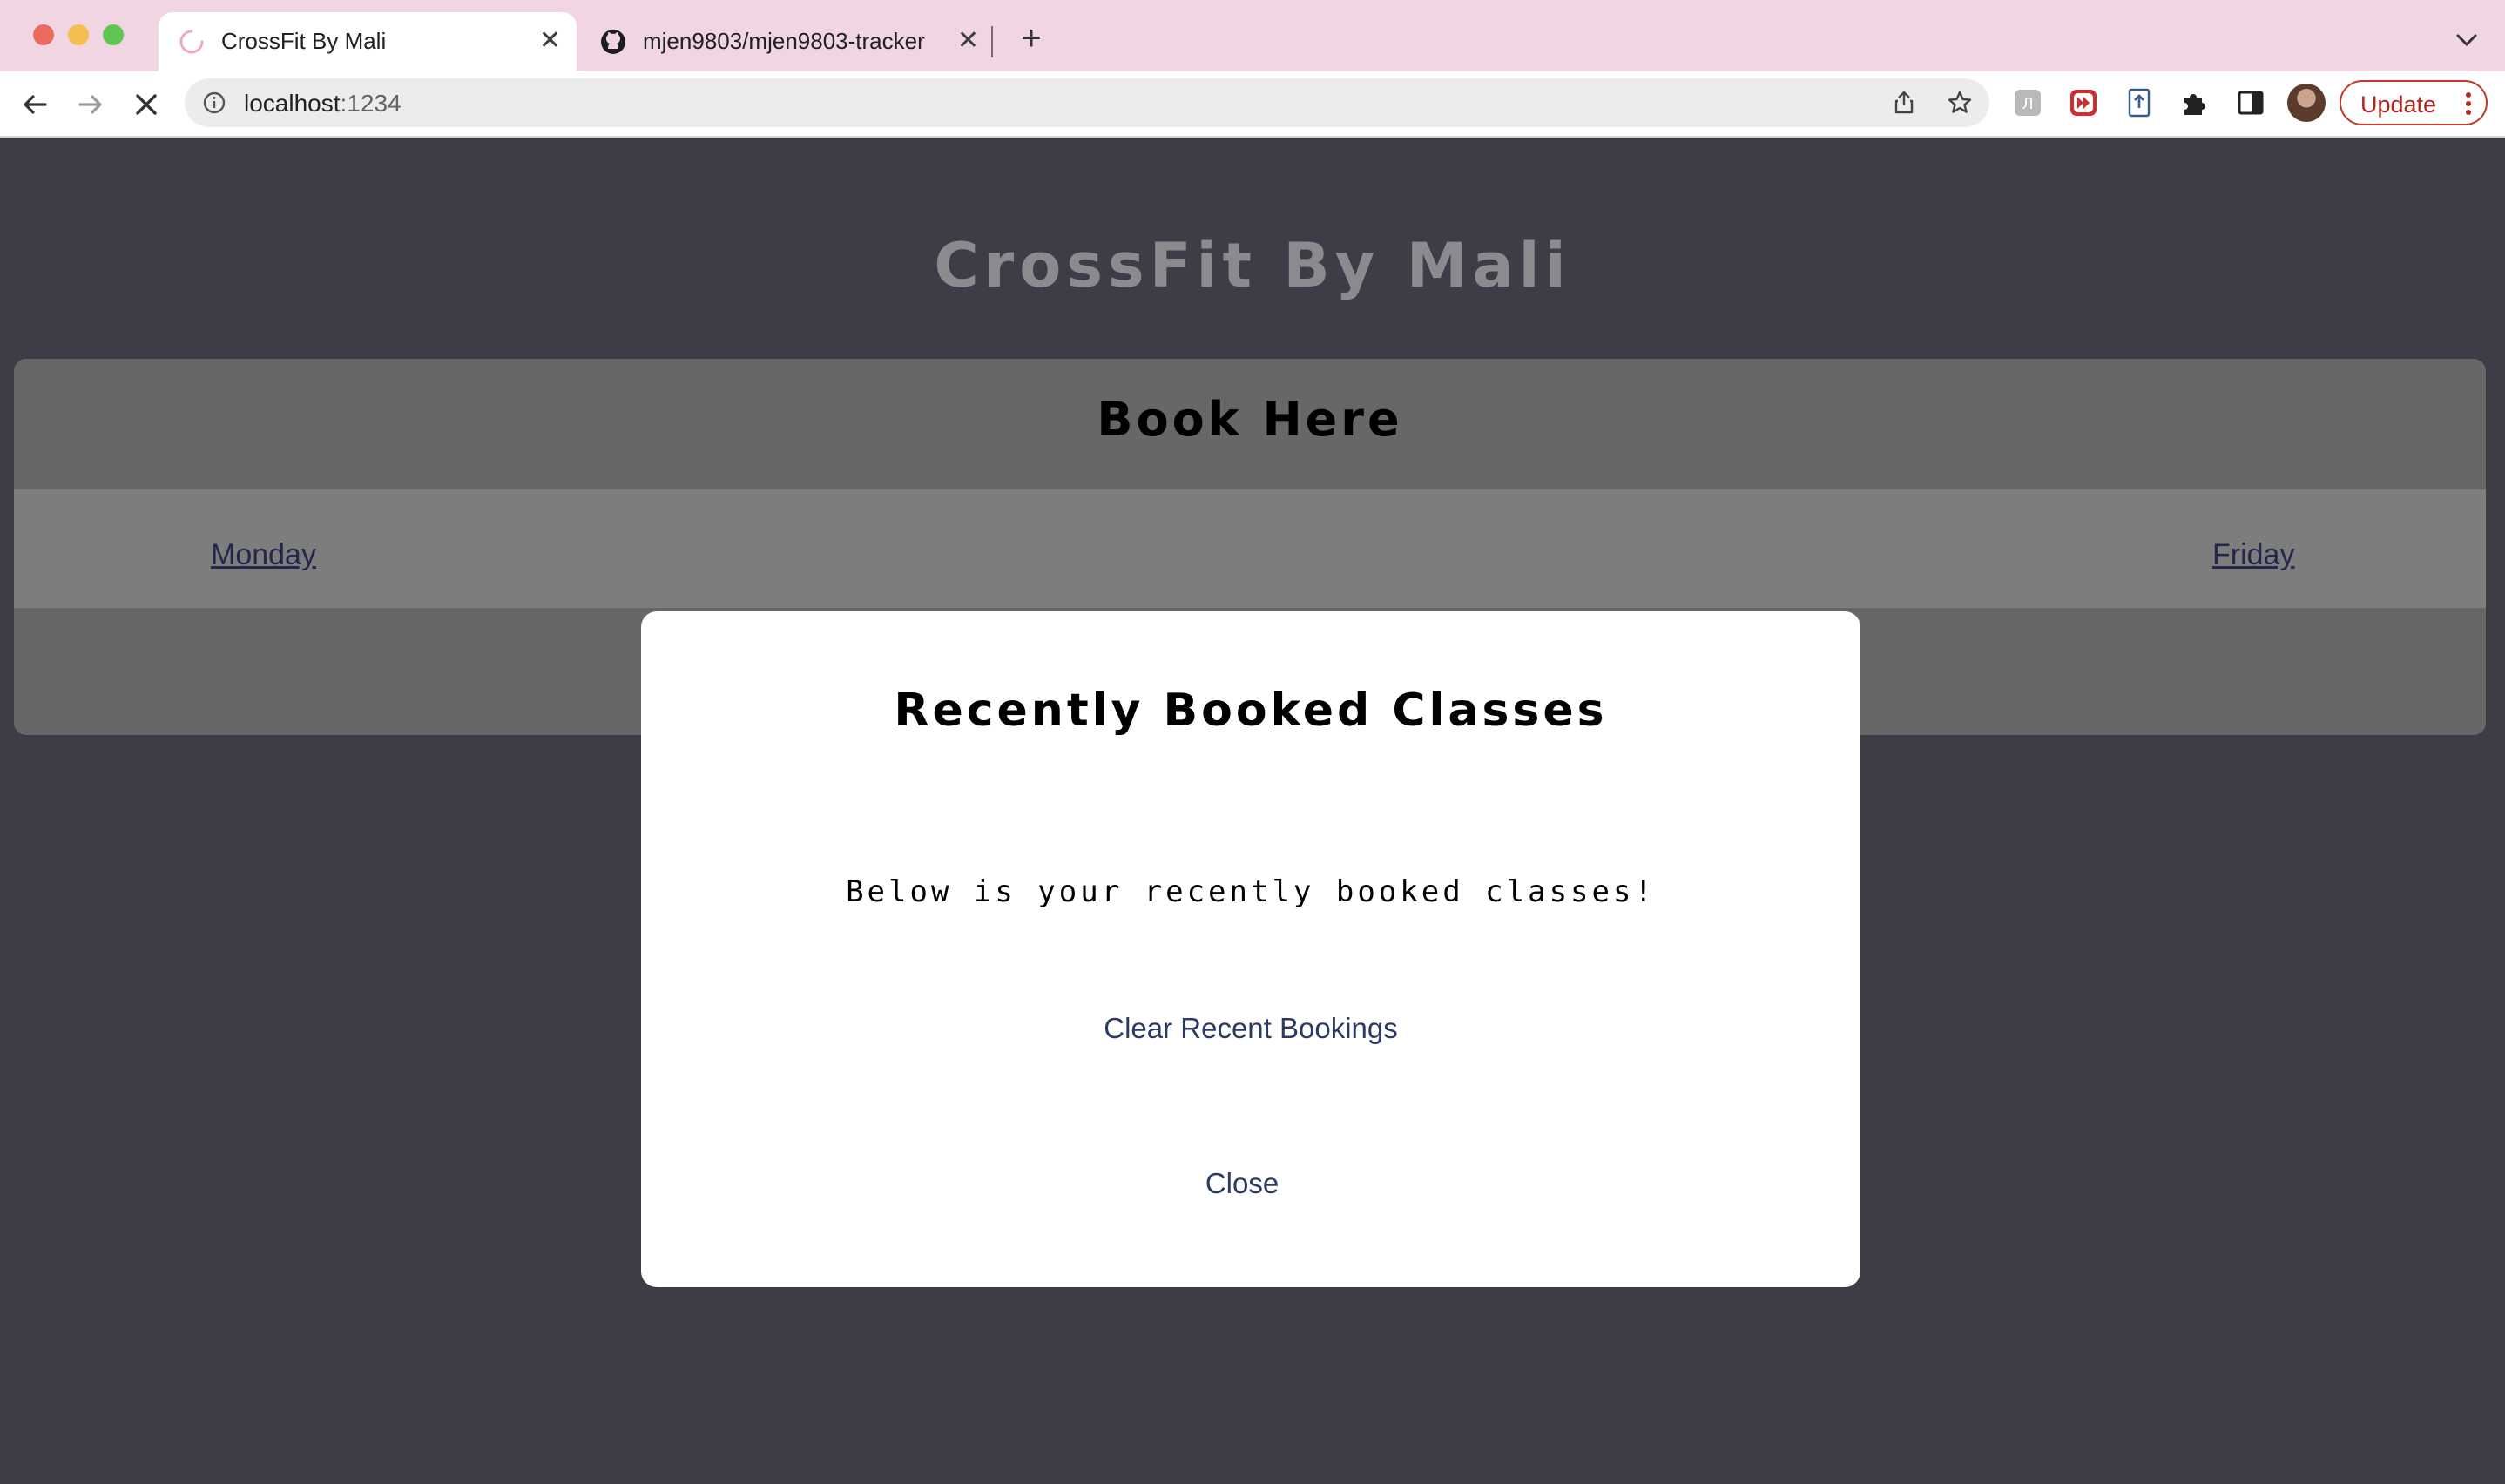  Describe the element at coordinates (43, 34) in the screenshot. I see `window-close-button` at that location.